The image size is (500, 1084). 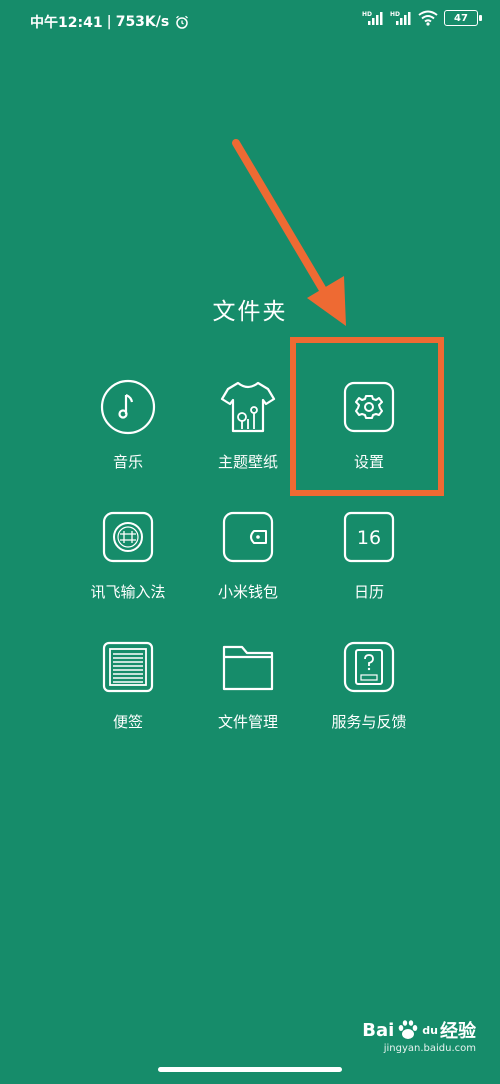 I want to click on paw-icon, so click(x=408, y=1030).